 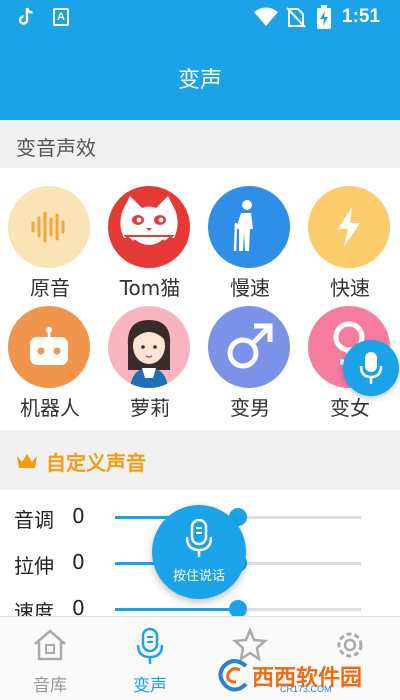 I want to click on nav-sound-library: 音库, so click(x=50, y=658).